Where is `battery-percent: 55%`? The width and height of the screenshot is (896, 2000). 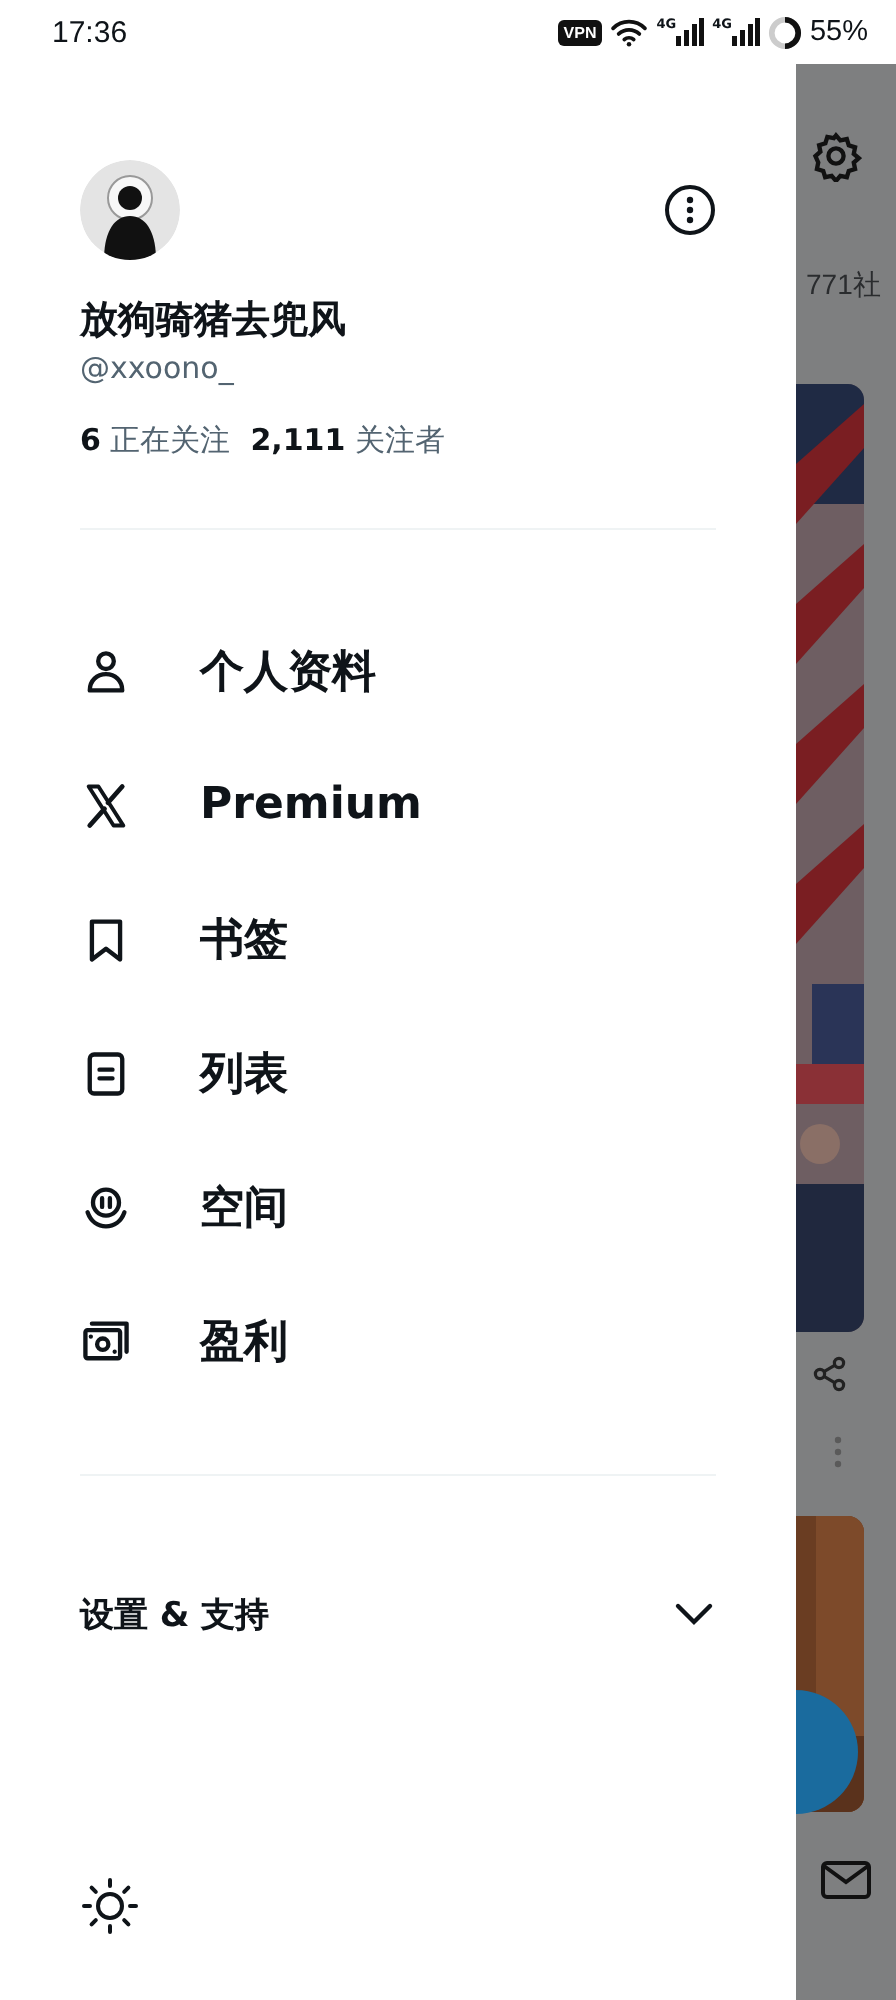 battery-percent: 55% is located at coordinates (838, 32).